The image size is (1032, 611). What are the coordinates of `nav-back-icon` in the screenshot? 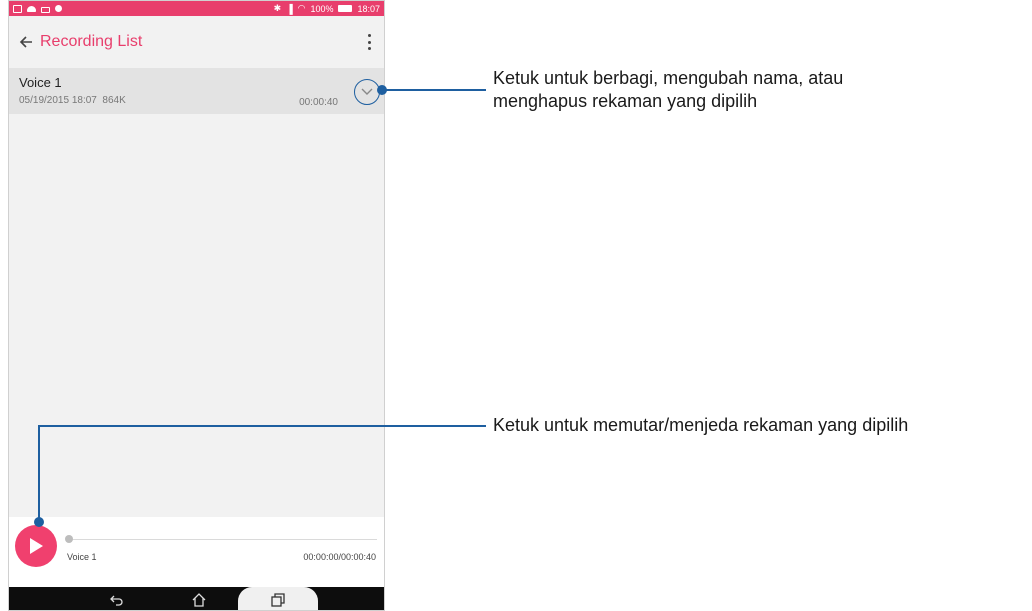 It's located at (117, 600).